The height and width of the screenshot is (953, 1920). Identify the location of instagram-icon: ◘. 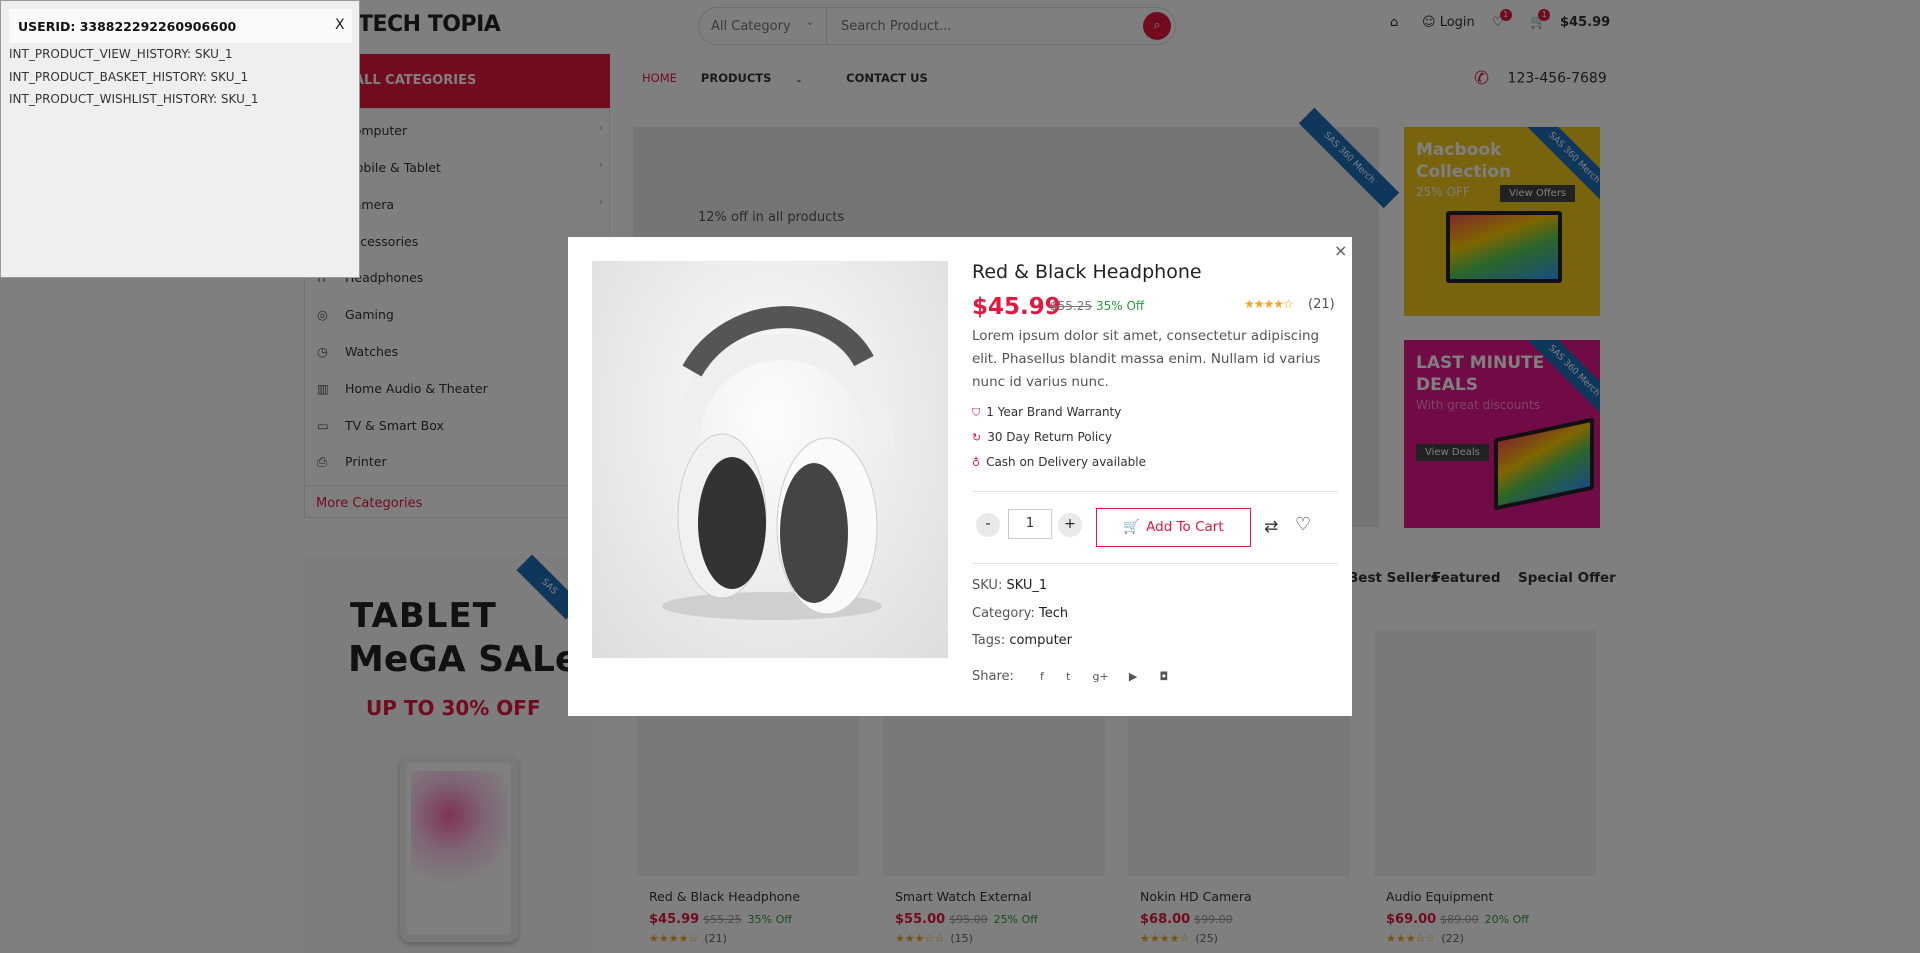
(1163, 676).